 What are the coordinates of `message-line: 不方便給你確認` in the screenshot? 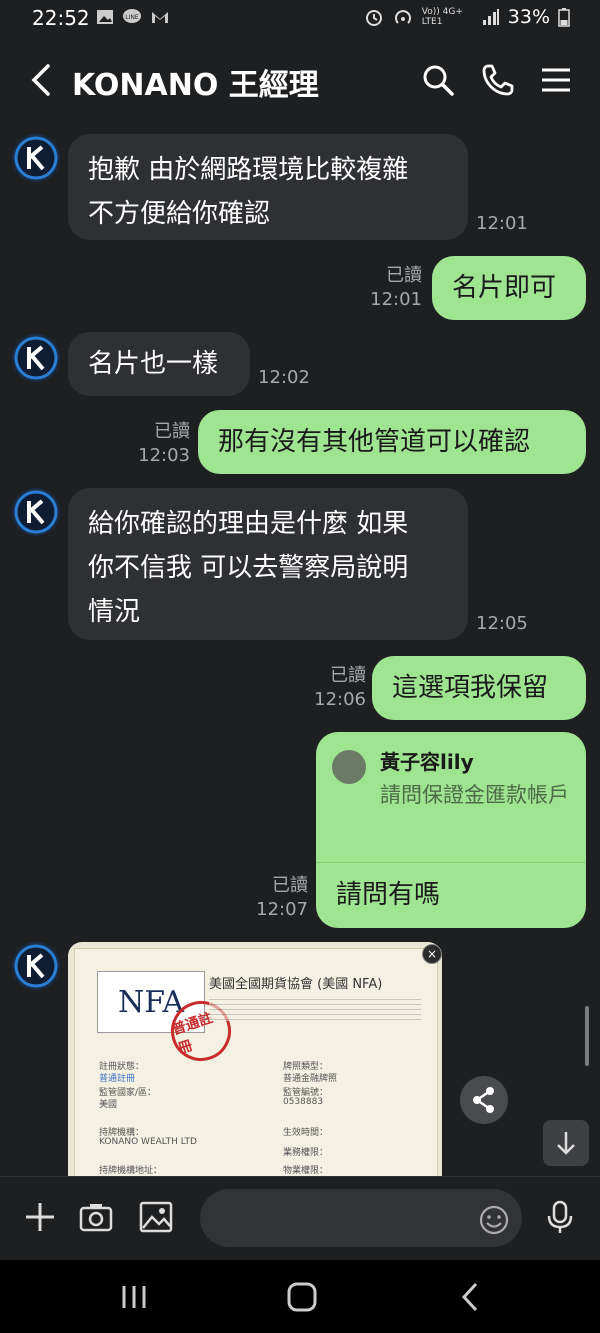 It's located at (179, 214).